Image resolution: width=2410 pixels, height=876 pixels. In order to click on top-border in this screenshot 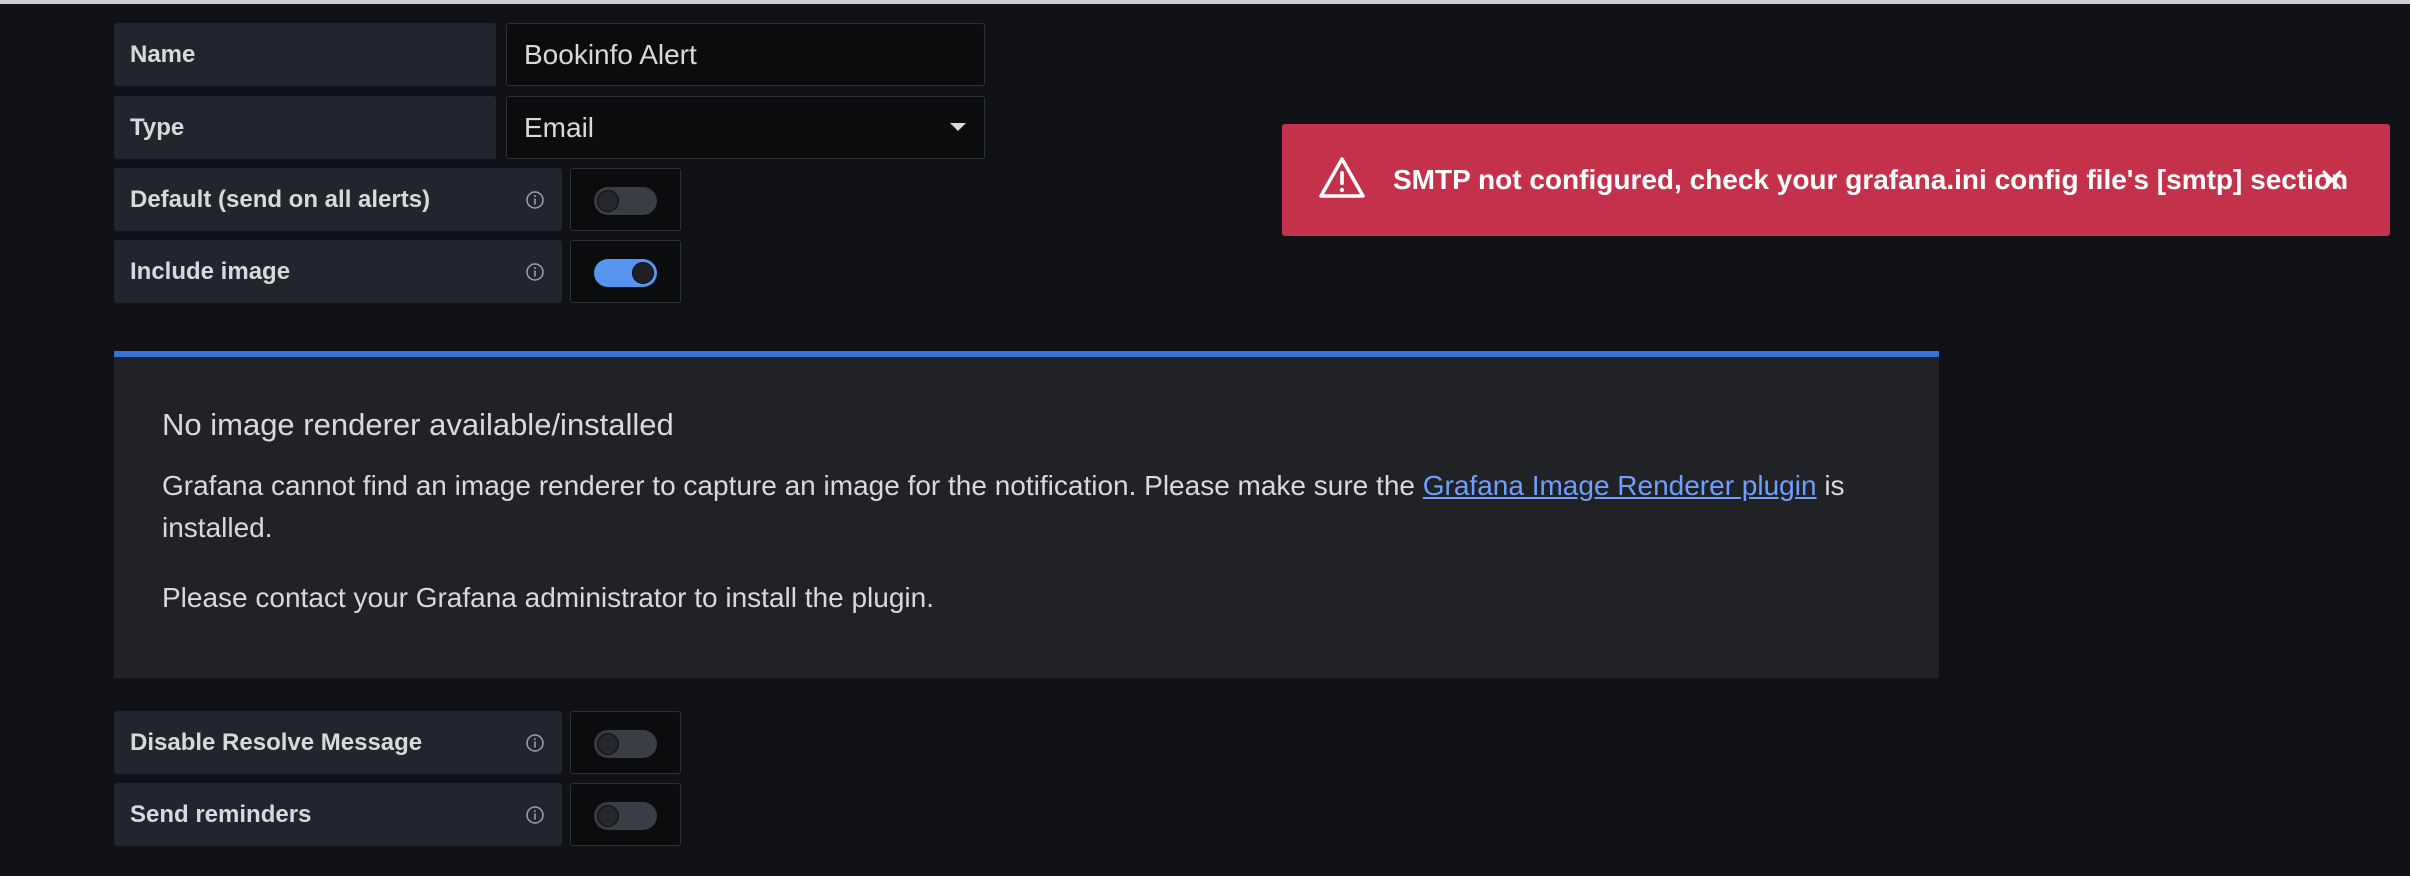, I will do `click(1205, 2)`.